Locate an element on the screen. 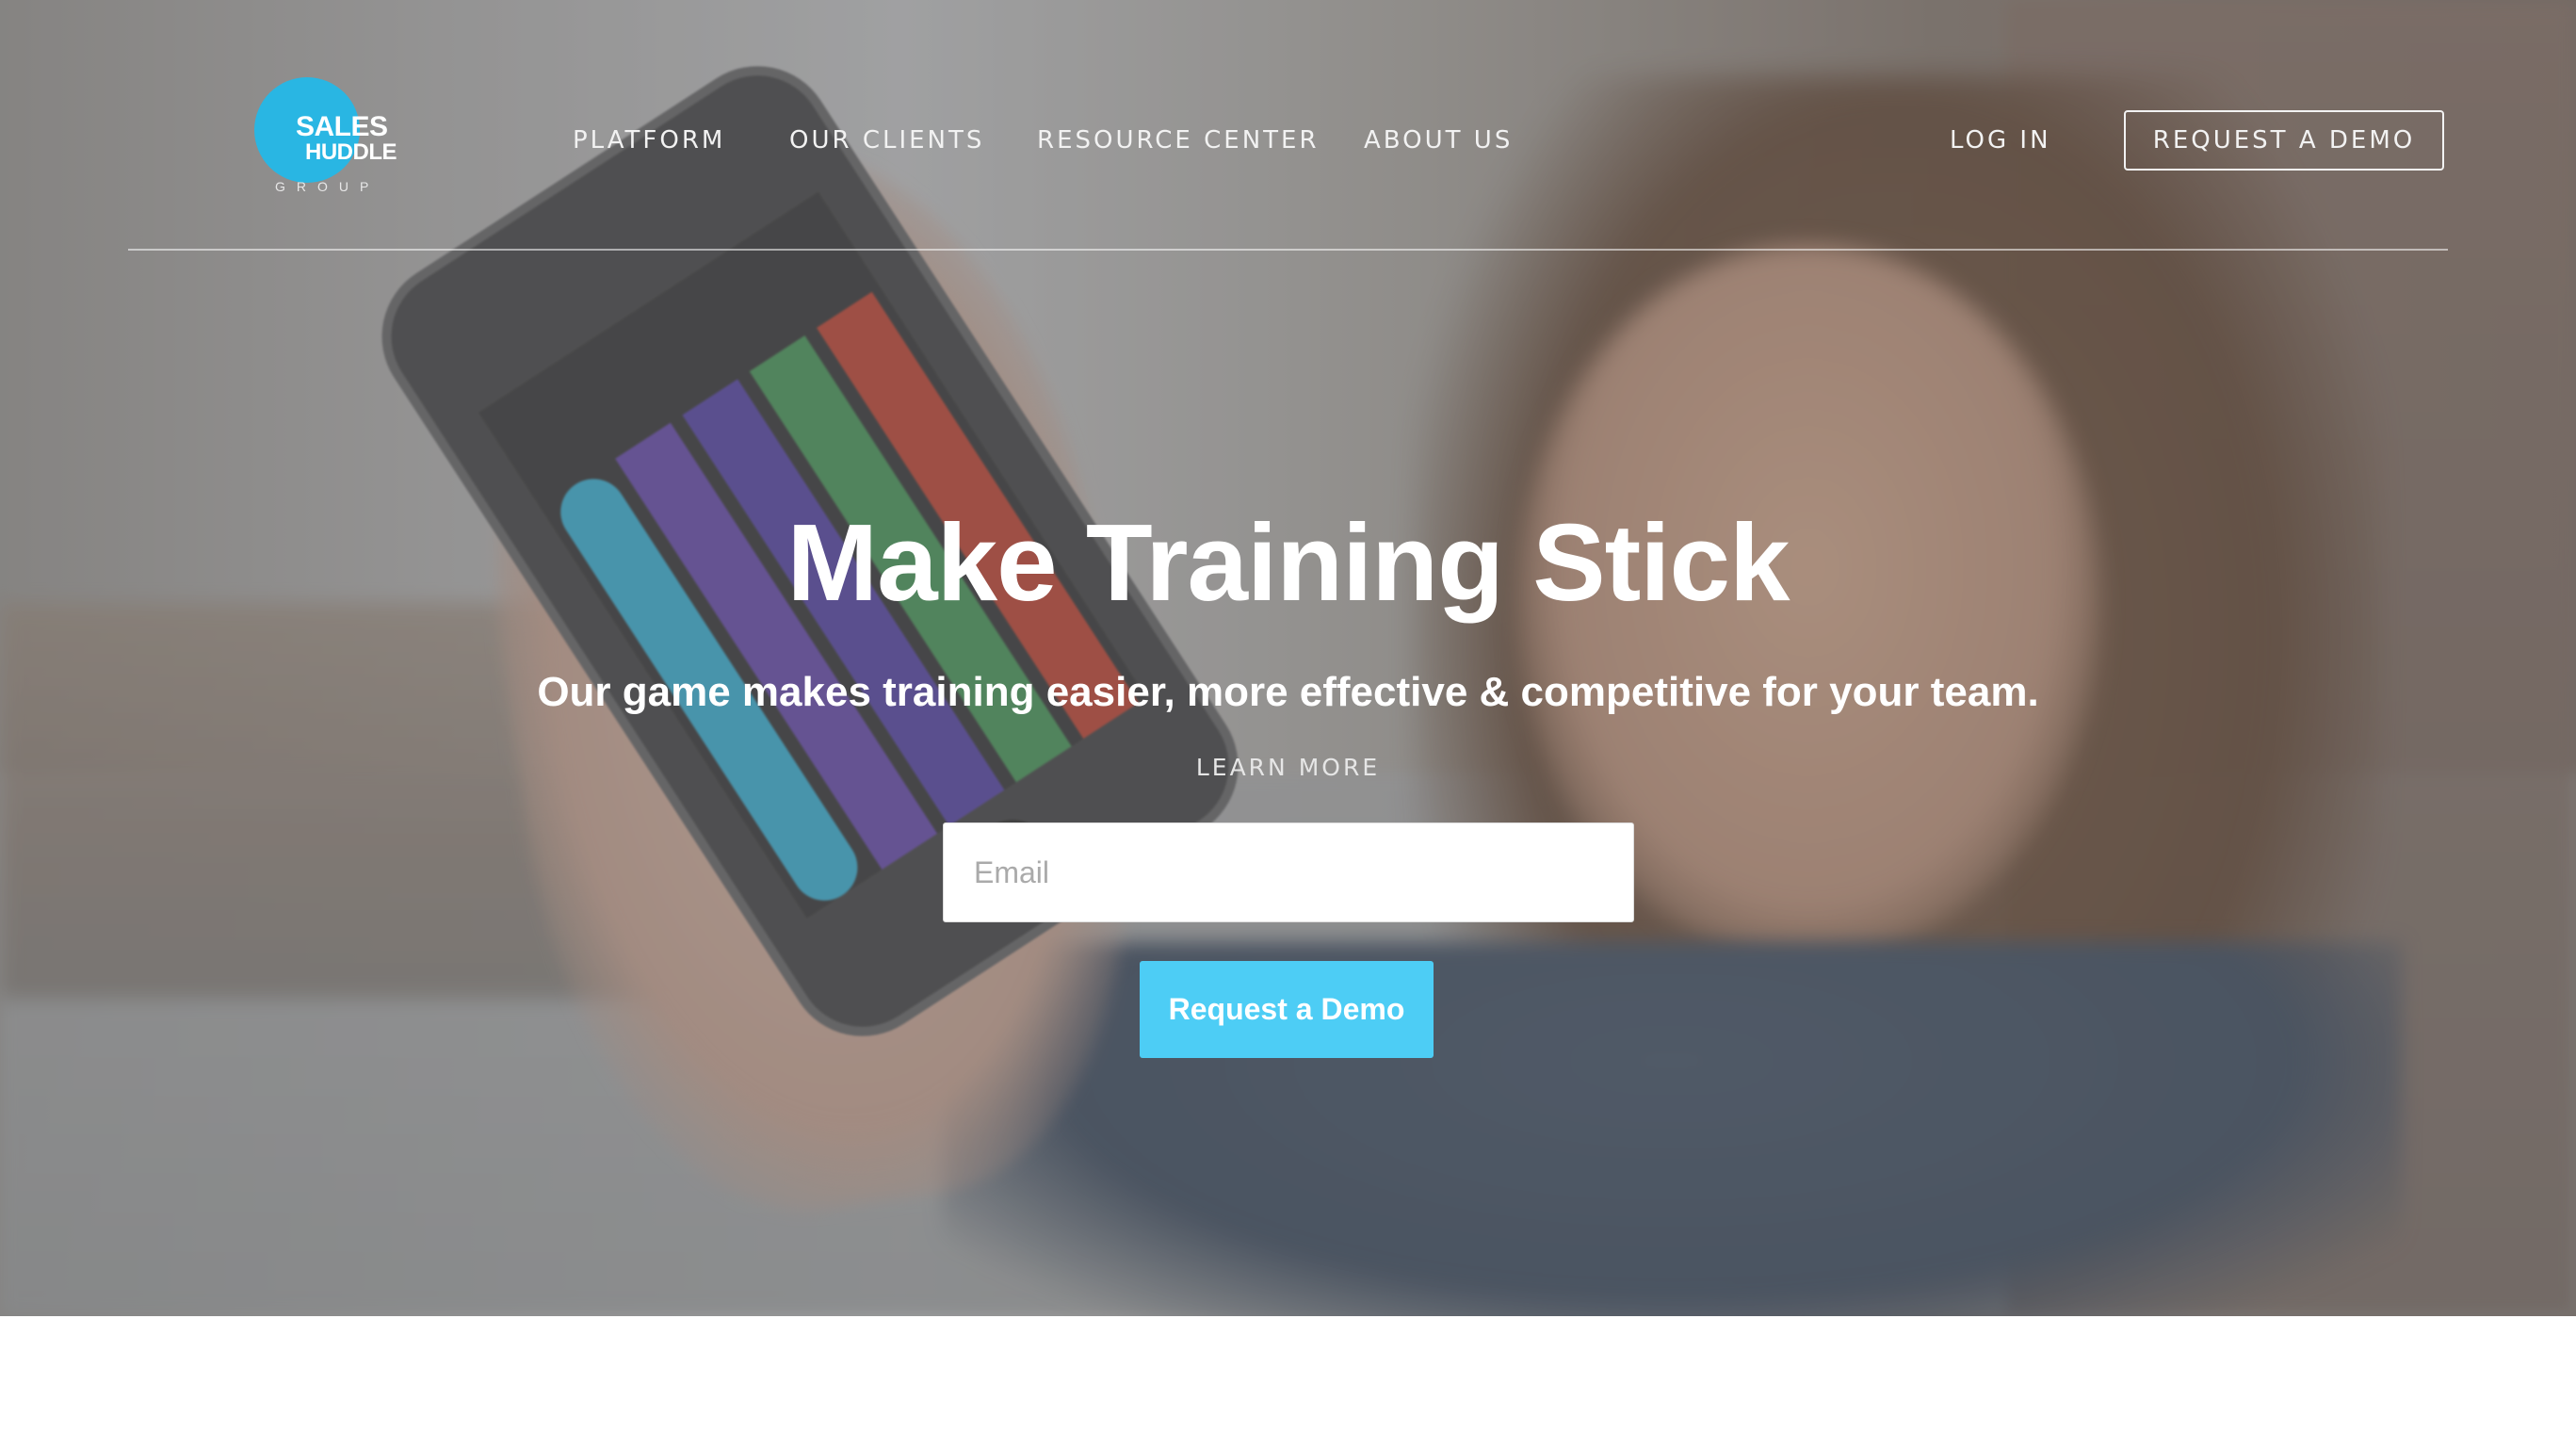 The image size is (2576, 1449). logo-line-huddle: HUDDLE is located at coordinates (351, 152).